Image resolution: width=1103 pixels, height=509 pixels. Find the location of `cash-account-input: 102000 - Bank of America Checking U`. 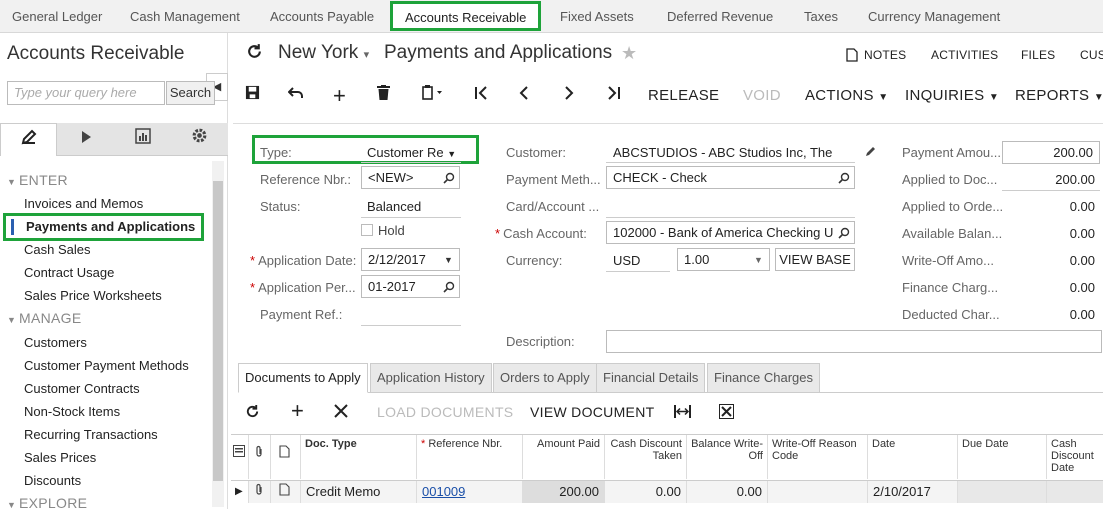

cash-account-input: 102000 - Bank of America Checking U is located at coordinates (730, 232).